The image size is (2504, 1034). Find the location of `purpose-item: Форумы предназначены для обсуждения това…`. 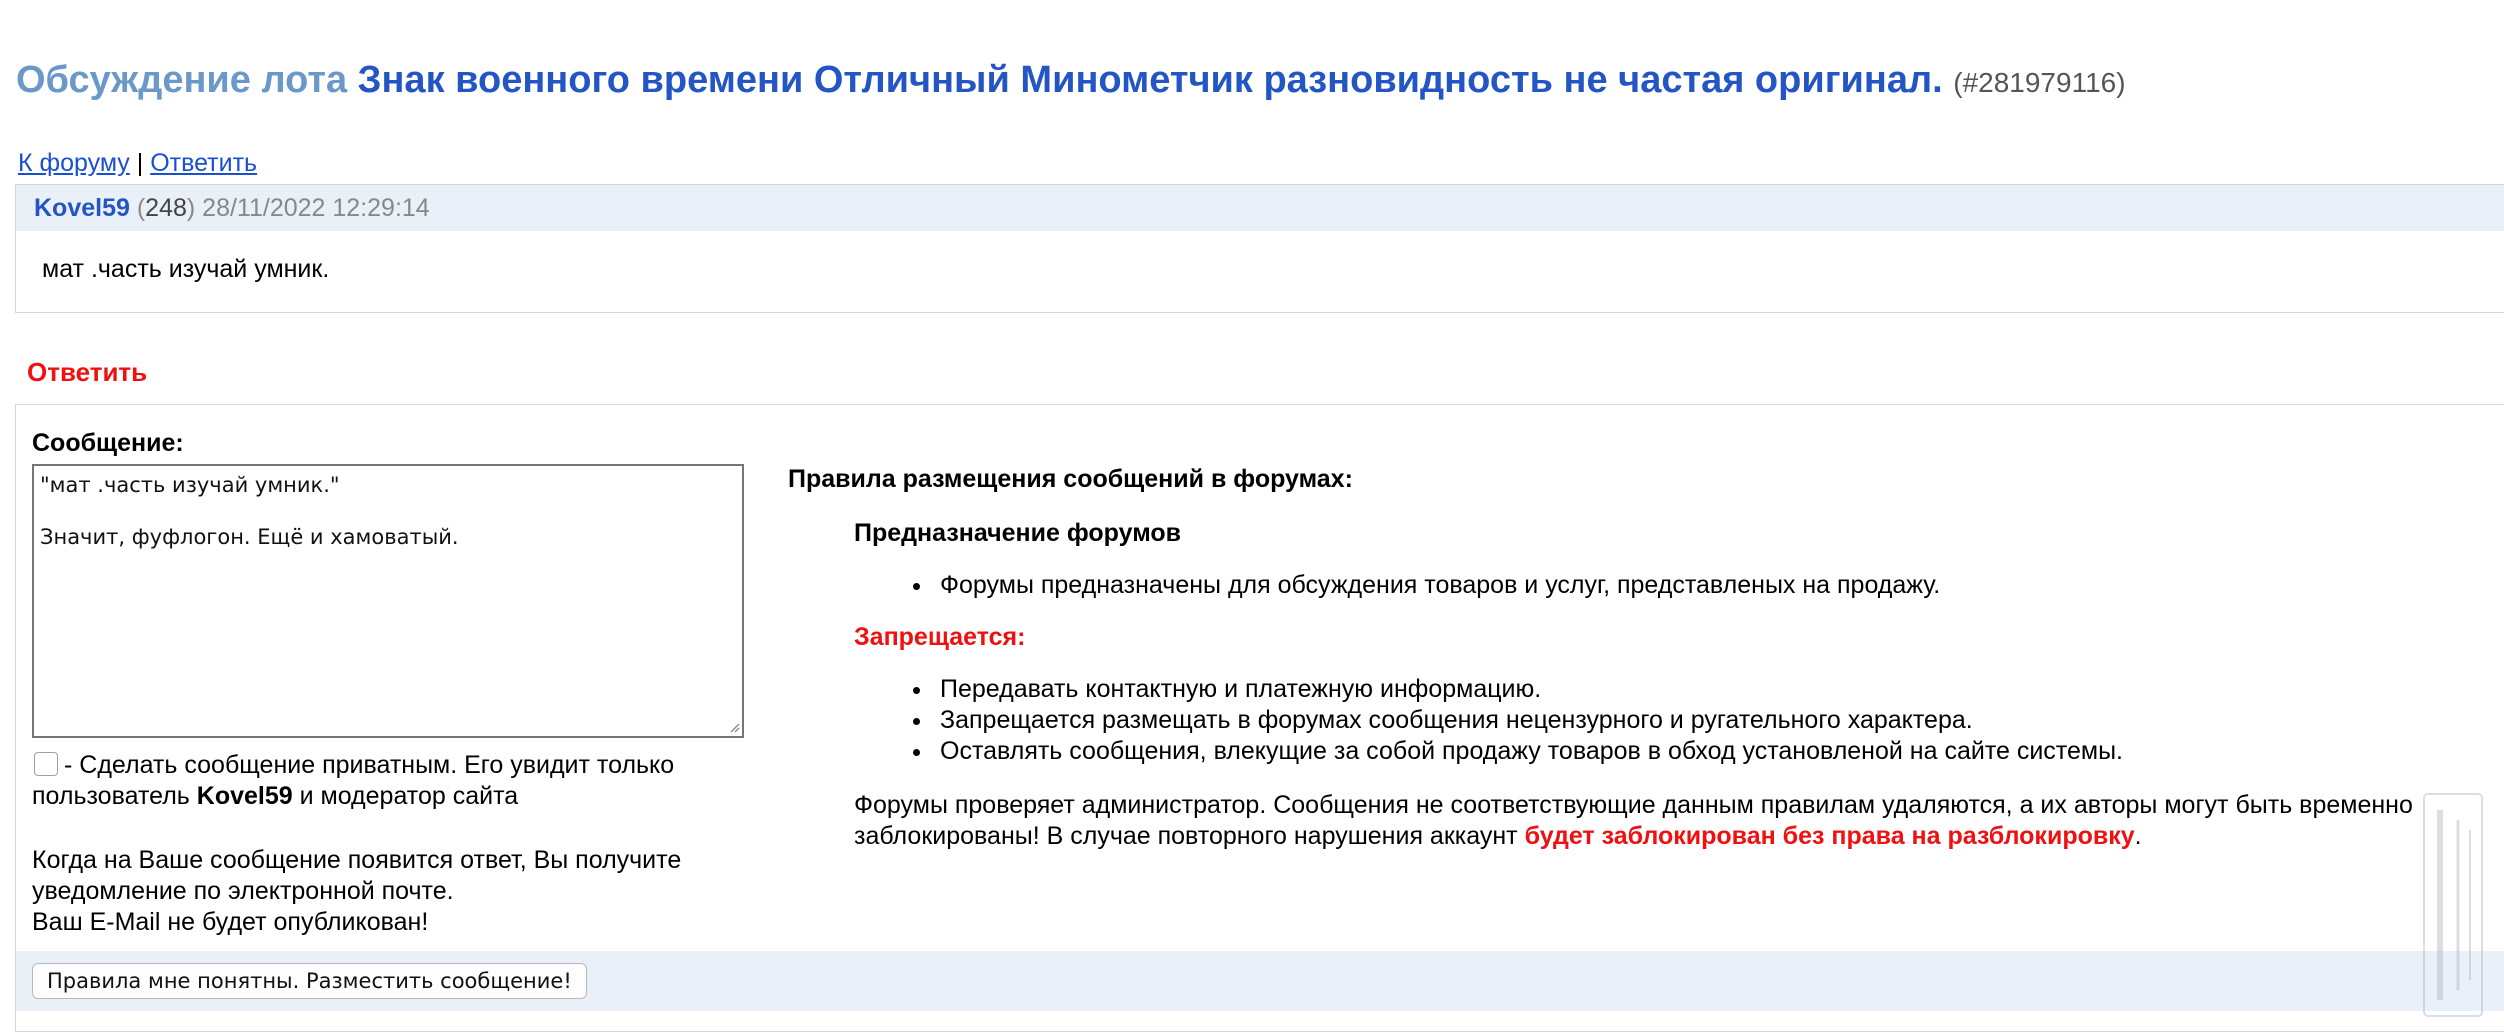

purpose-item: Форумы предназначены для обсуждения това… is located at coordinates (1711, 585).